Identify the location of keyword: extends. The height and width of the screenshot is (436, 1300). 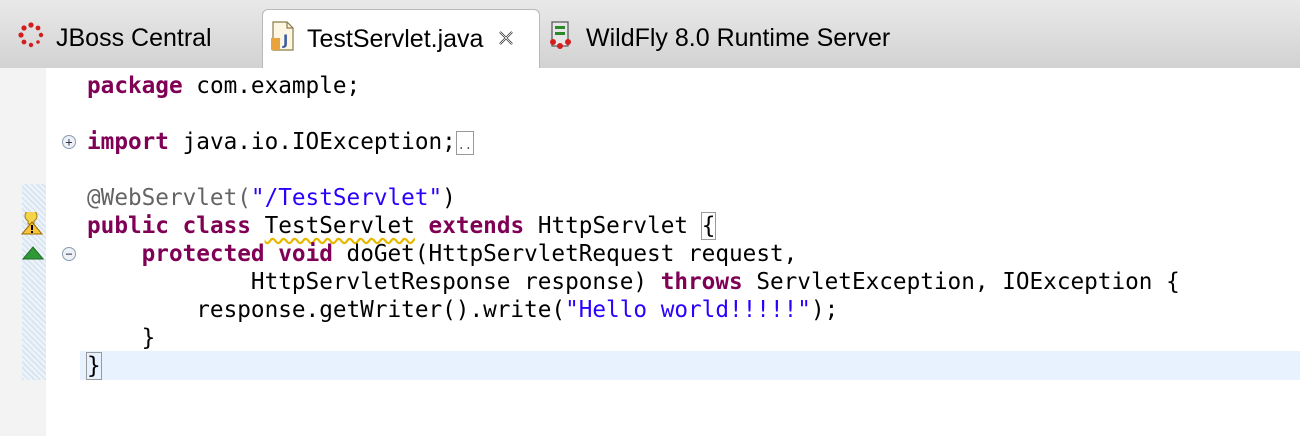
(476, 226).